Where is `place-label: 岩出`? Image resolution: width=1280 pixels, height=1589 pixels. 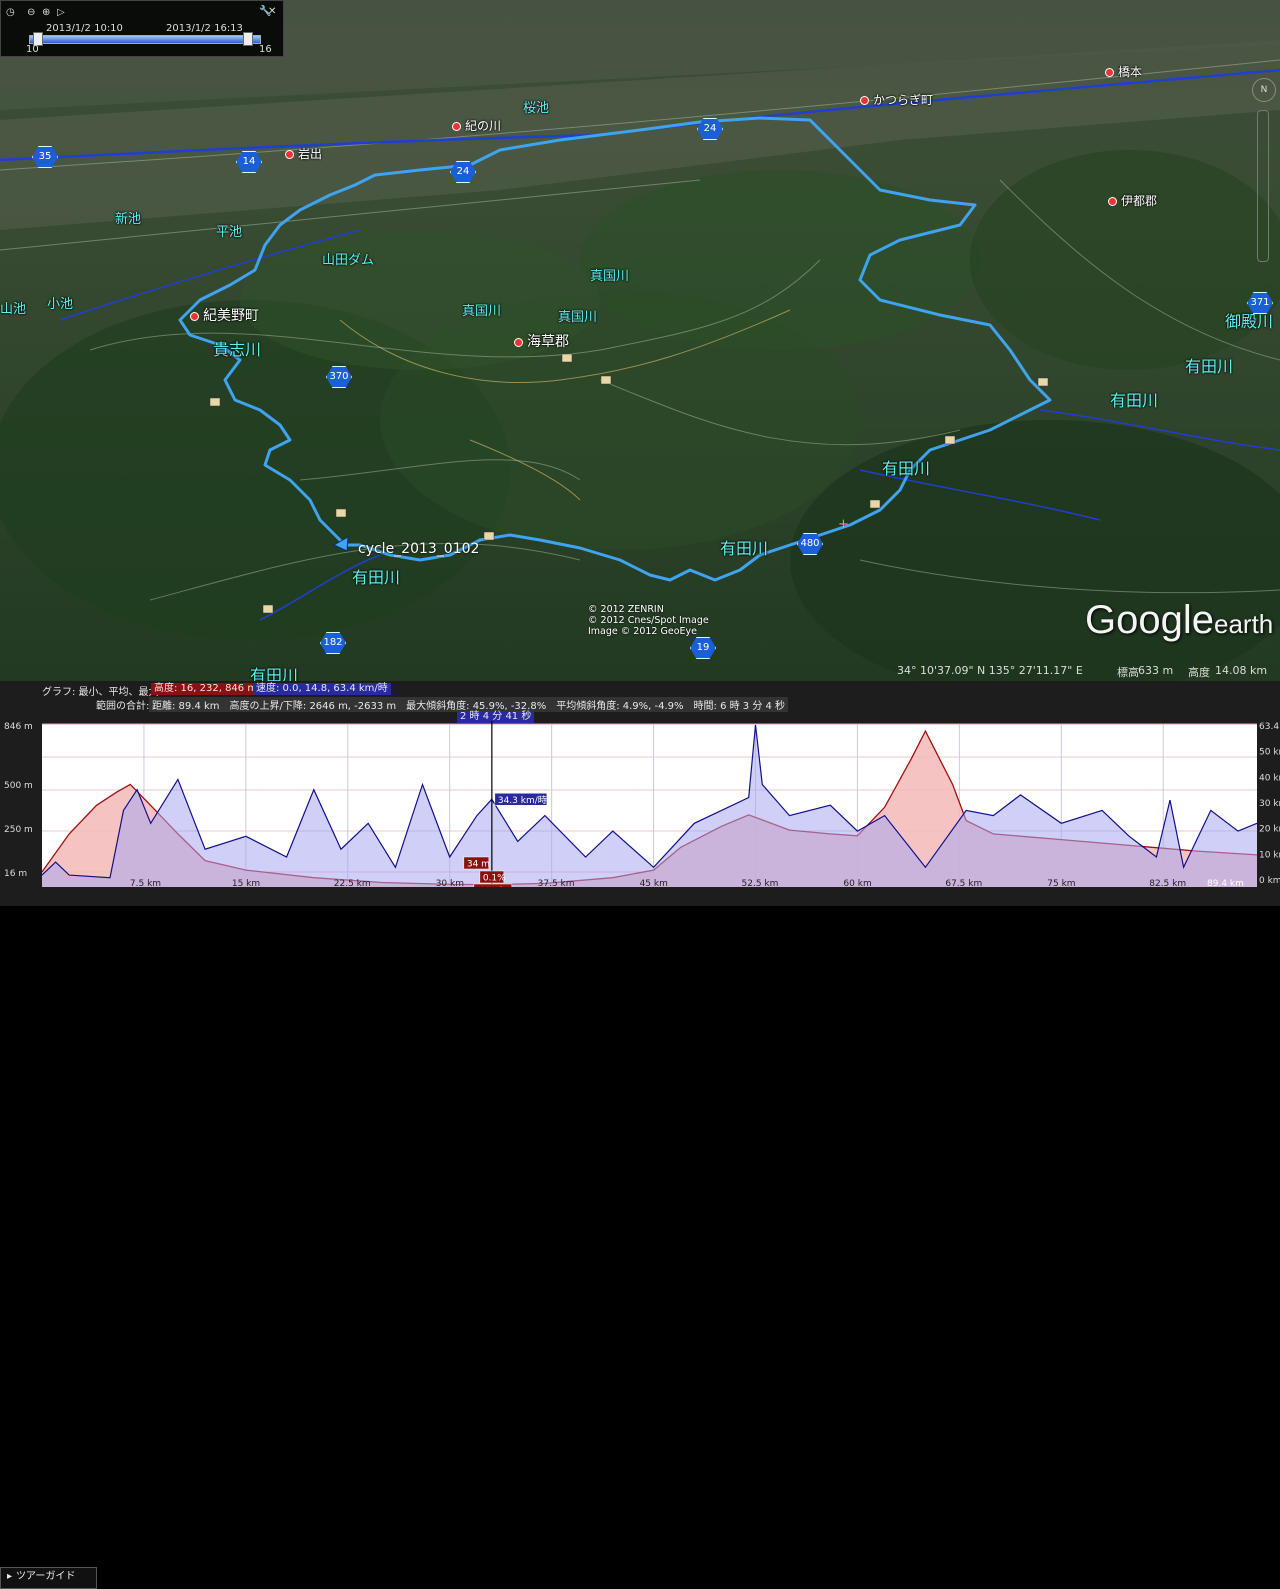
place-label: 岩出 is located at coordinates (303, 153).